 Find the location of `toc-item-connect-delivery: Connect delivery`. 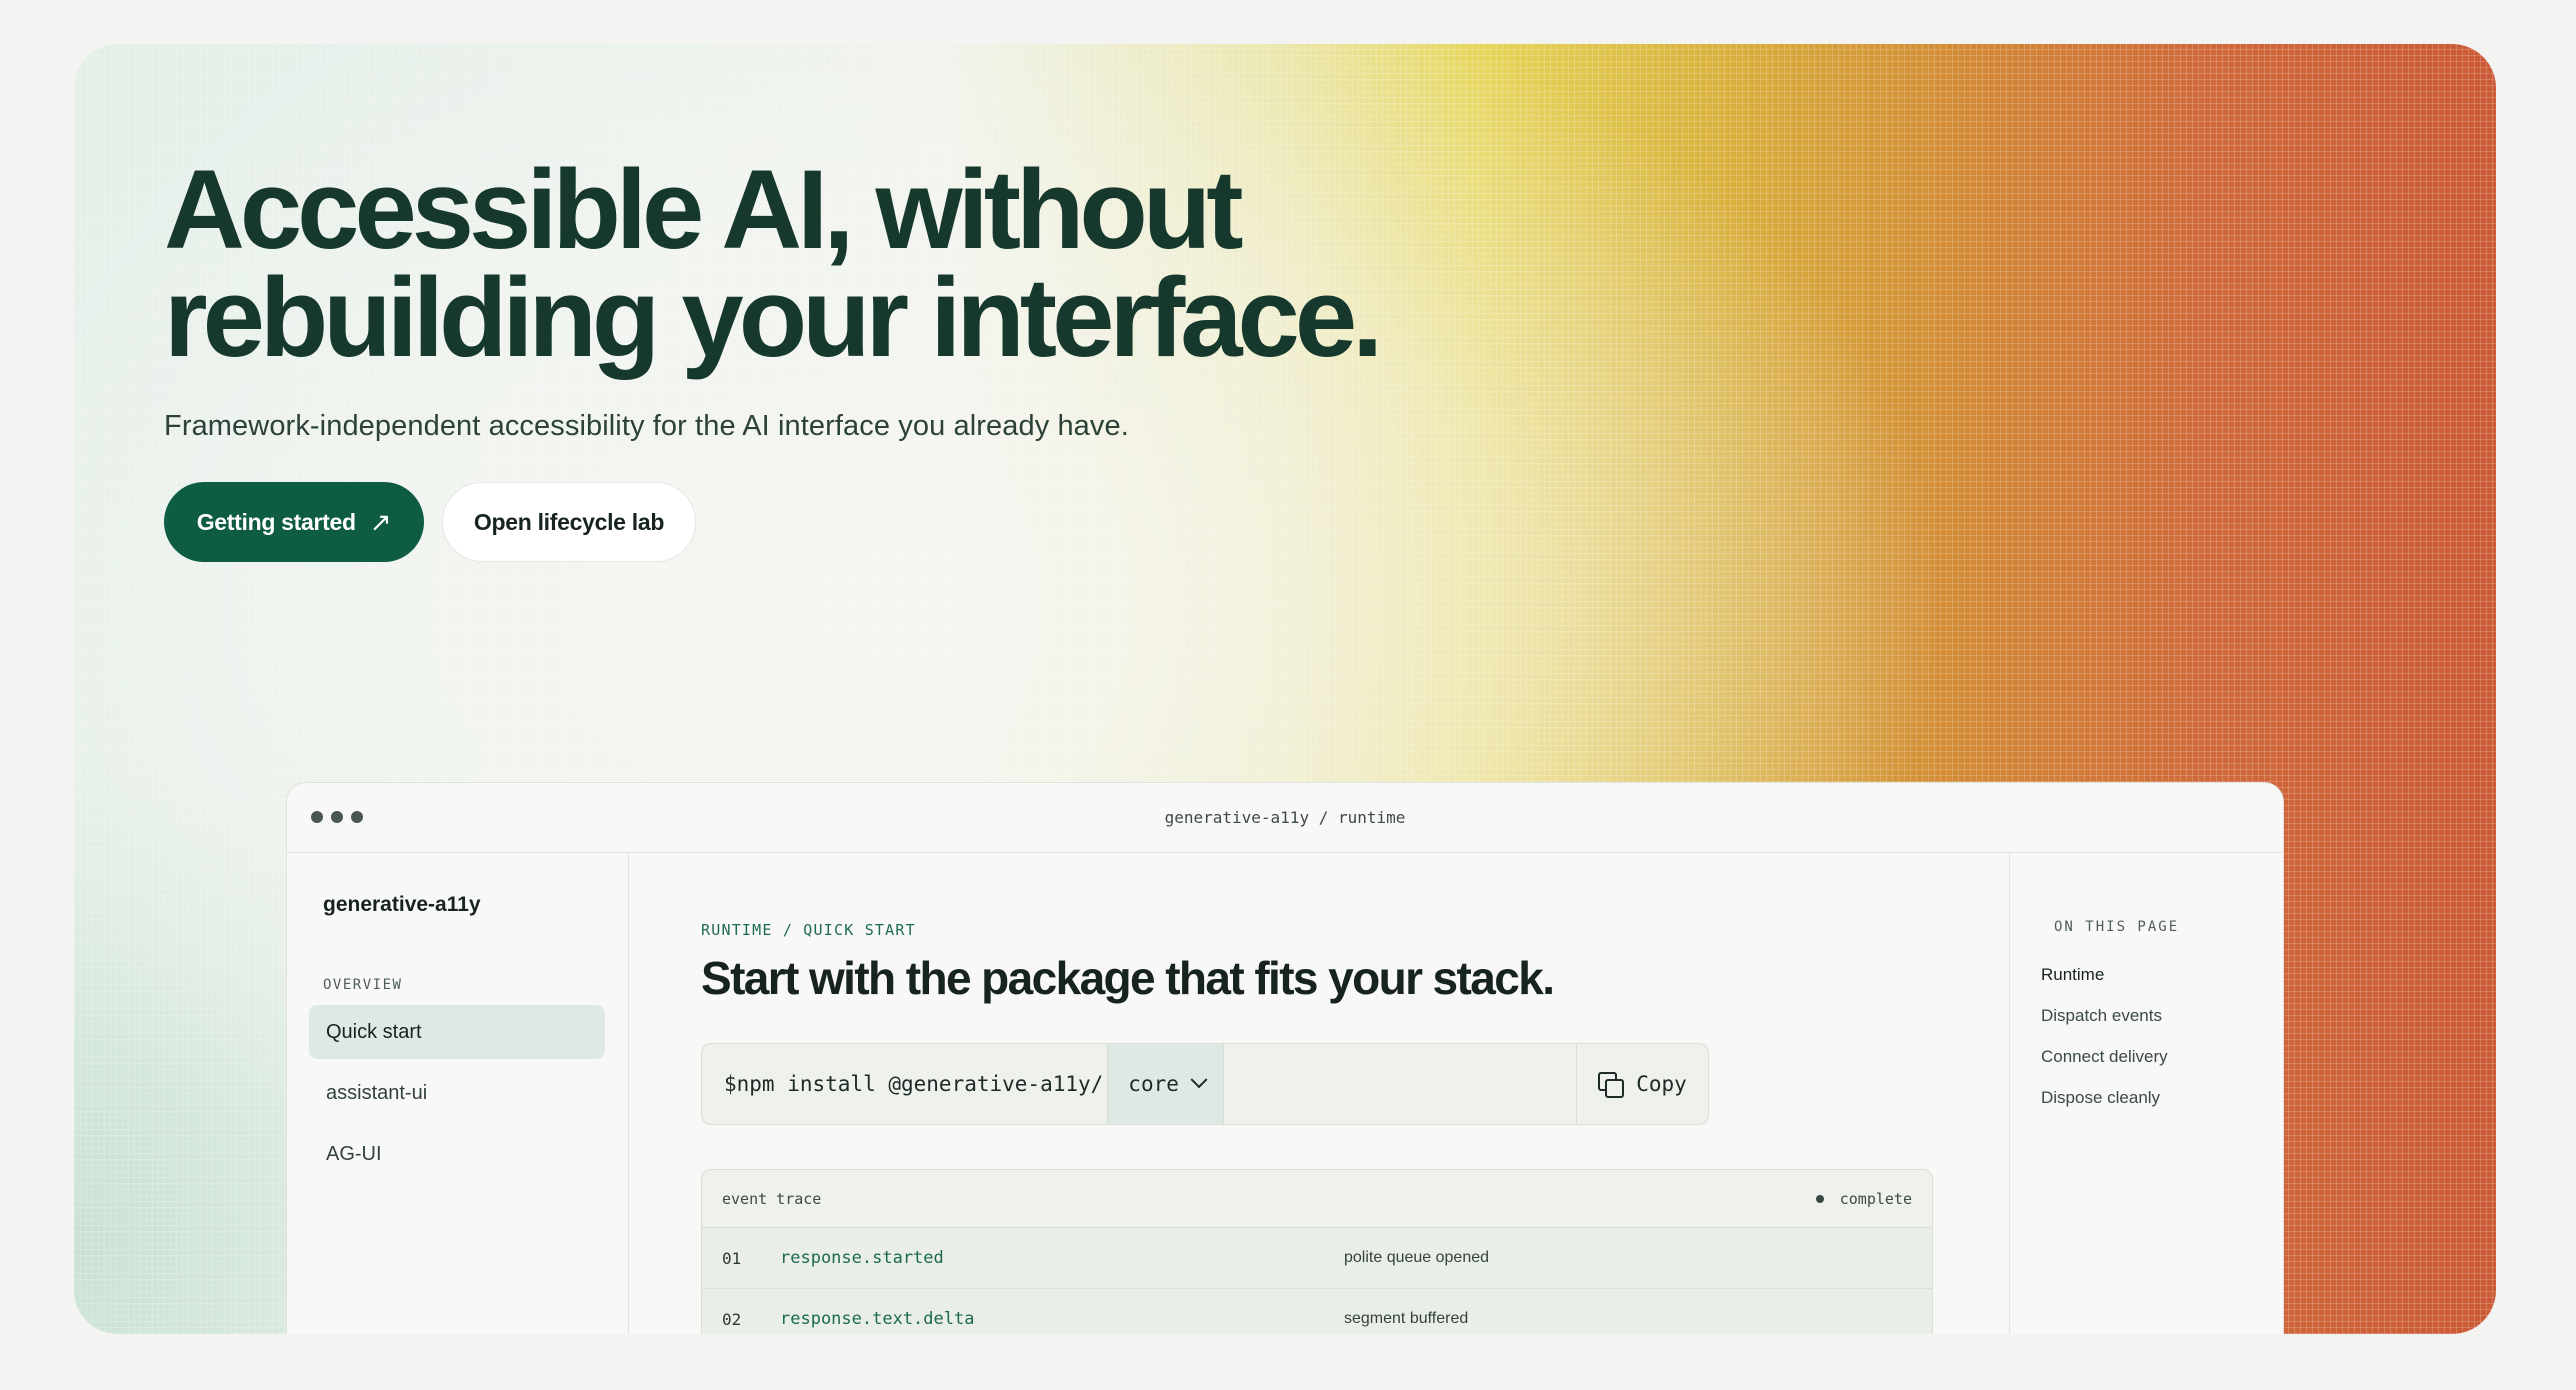

toc-item-connect-delivery: Connect delivery is located at coordinates (2104, 1057).